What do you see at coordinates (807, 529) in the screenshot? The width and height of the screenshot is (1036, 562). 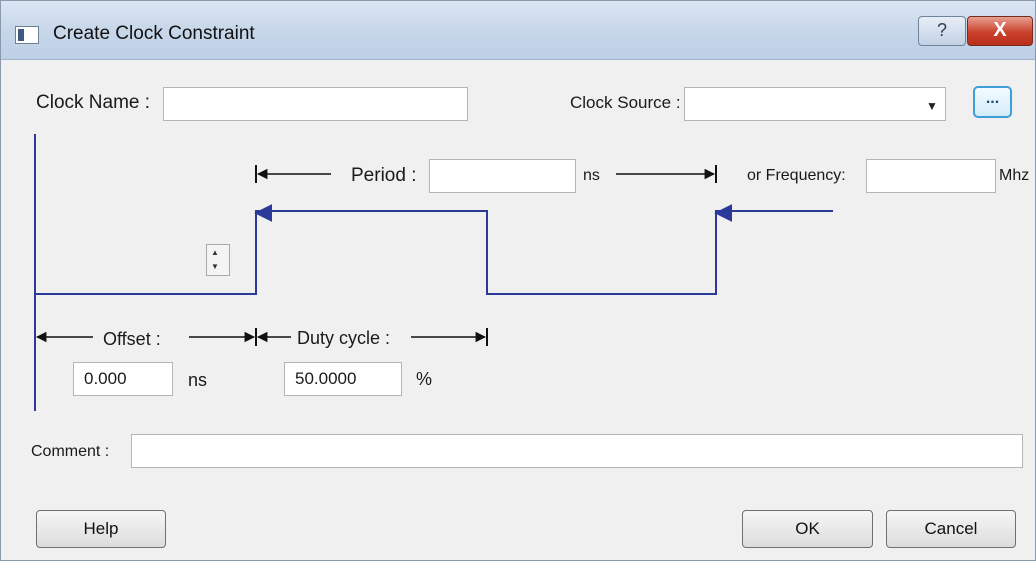 I see `ok-button: OK` at bounding box center [807, 529].